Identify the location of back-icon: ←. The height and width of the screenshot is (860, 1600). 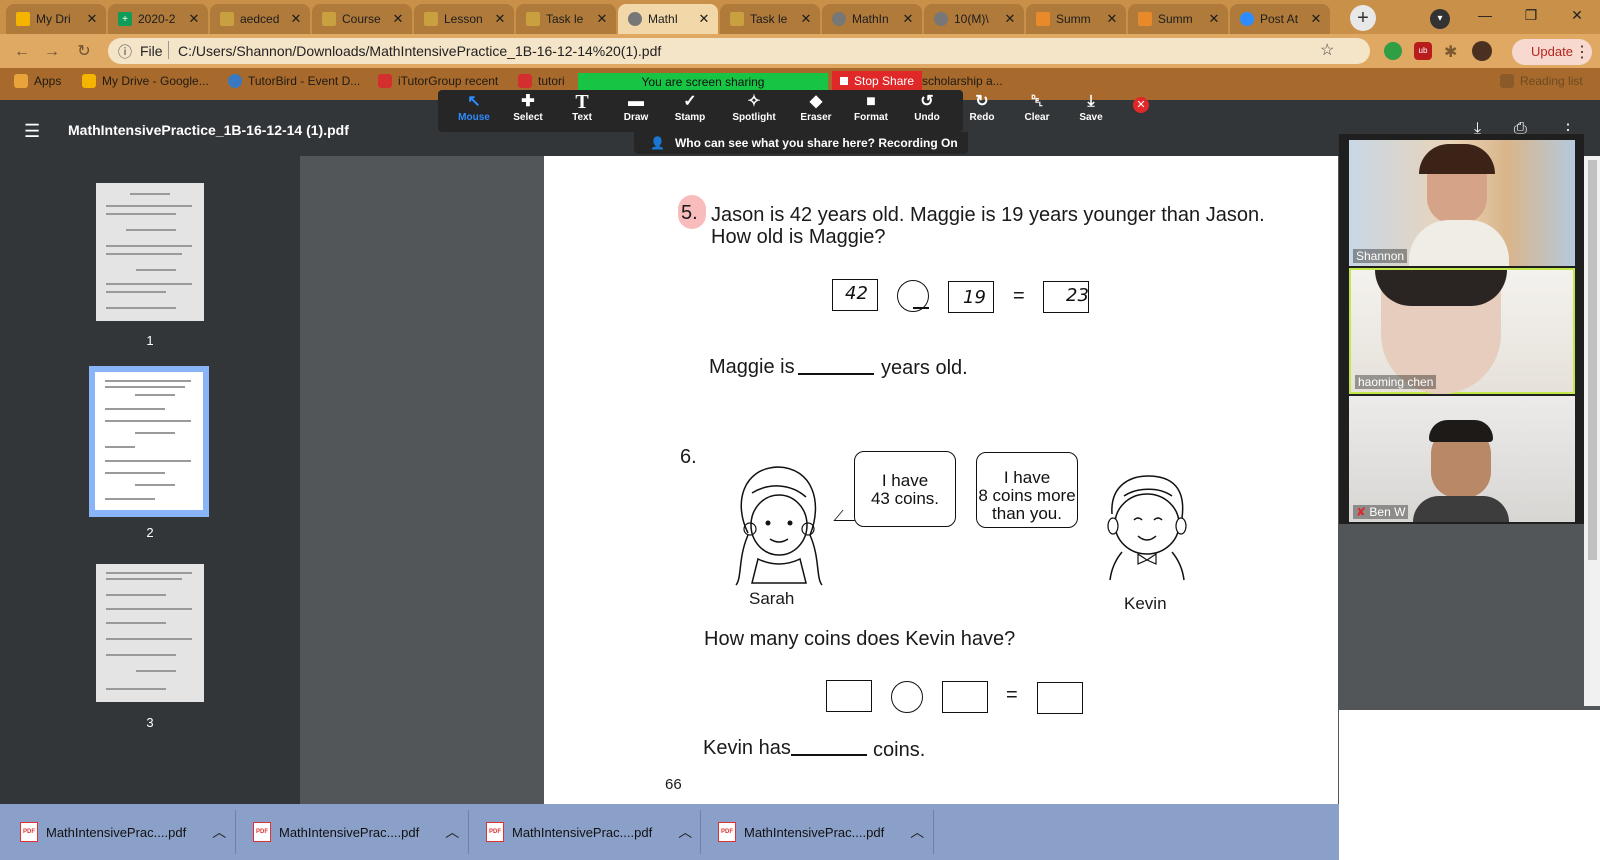
(22, 52).